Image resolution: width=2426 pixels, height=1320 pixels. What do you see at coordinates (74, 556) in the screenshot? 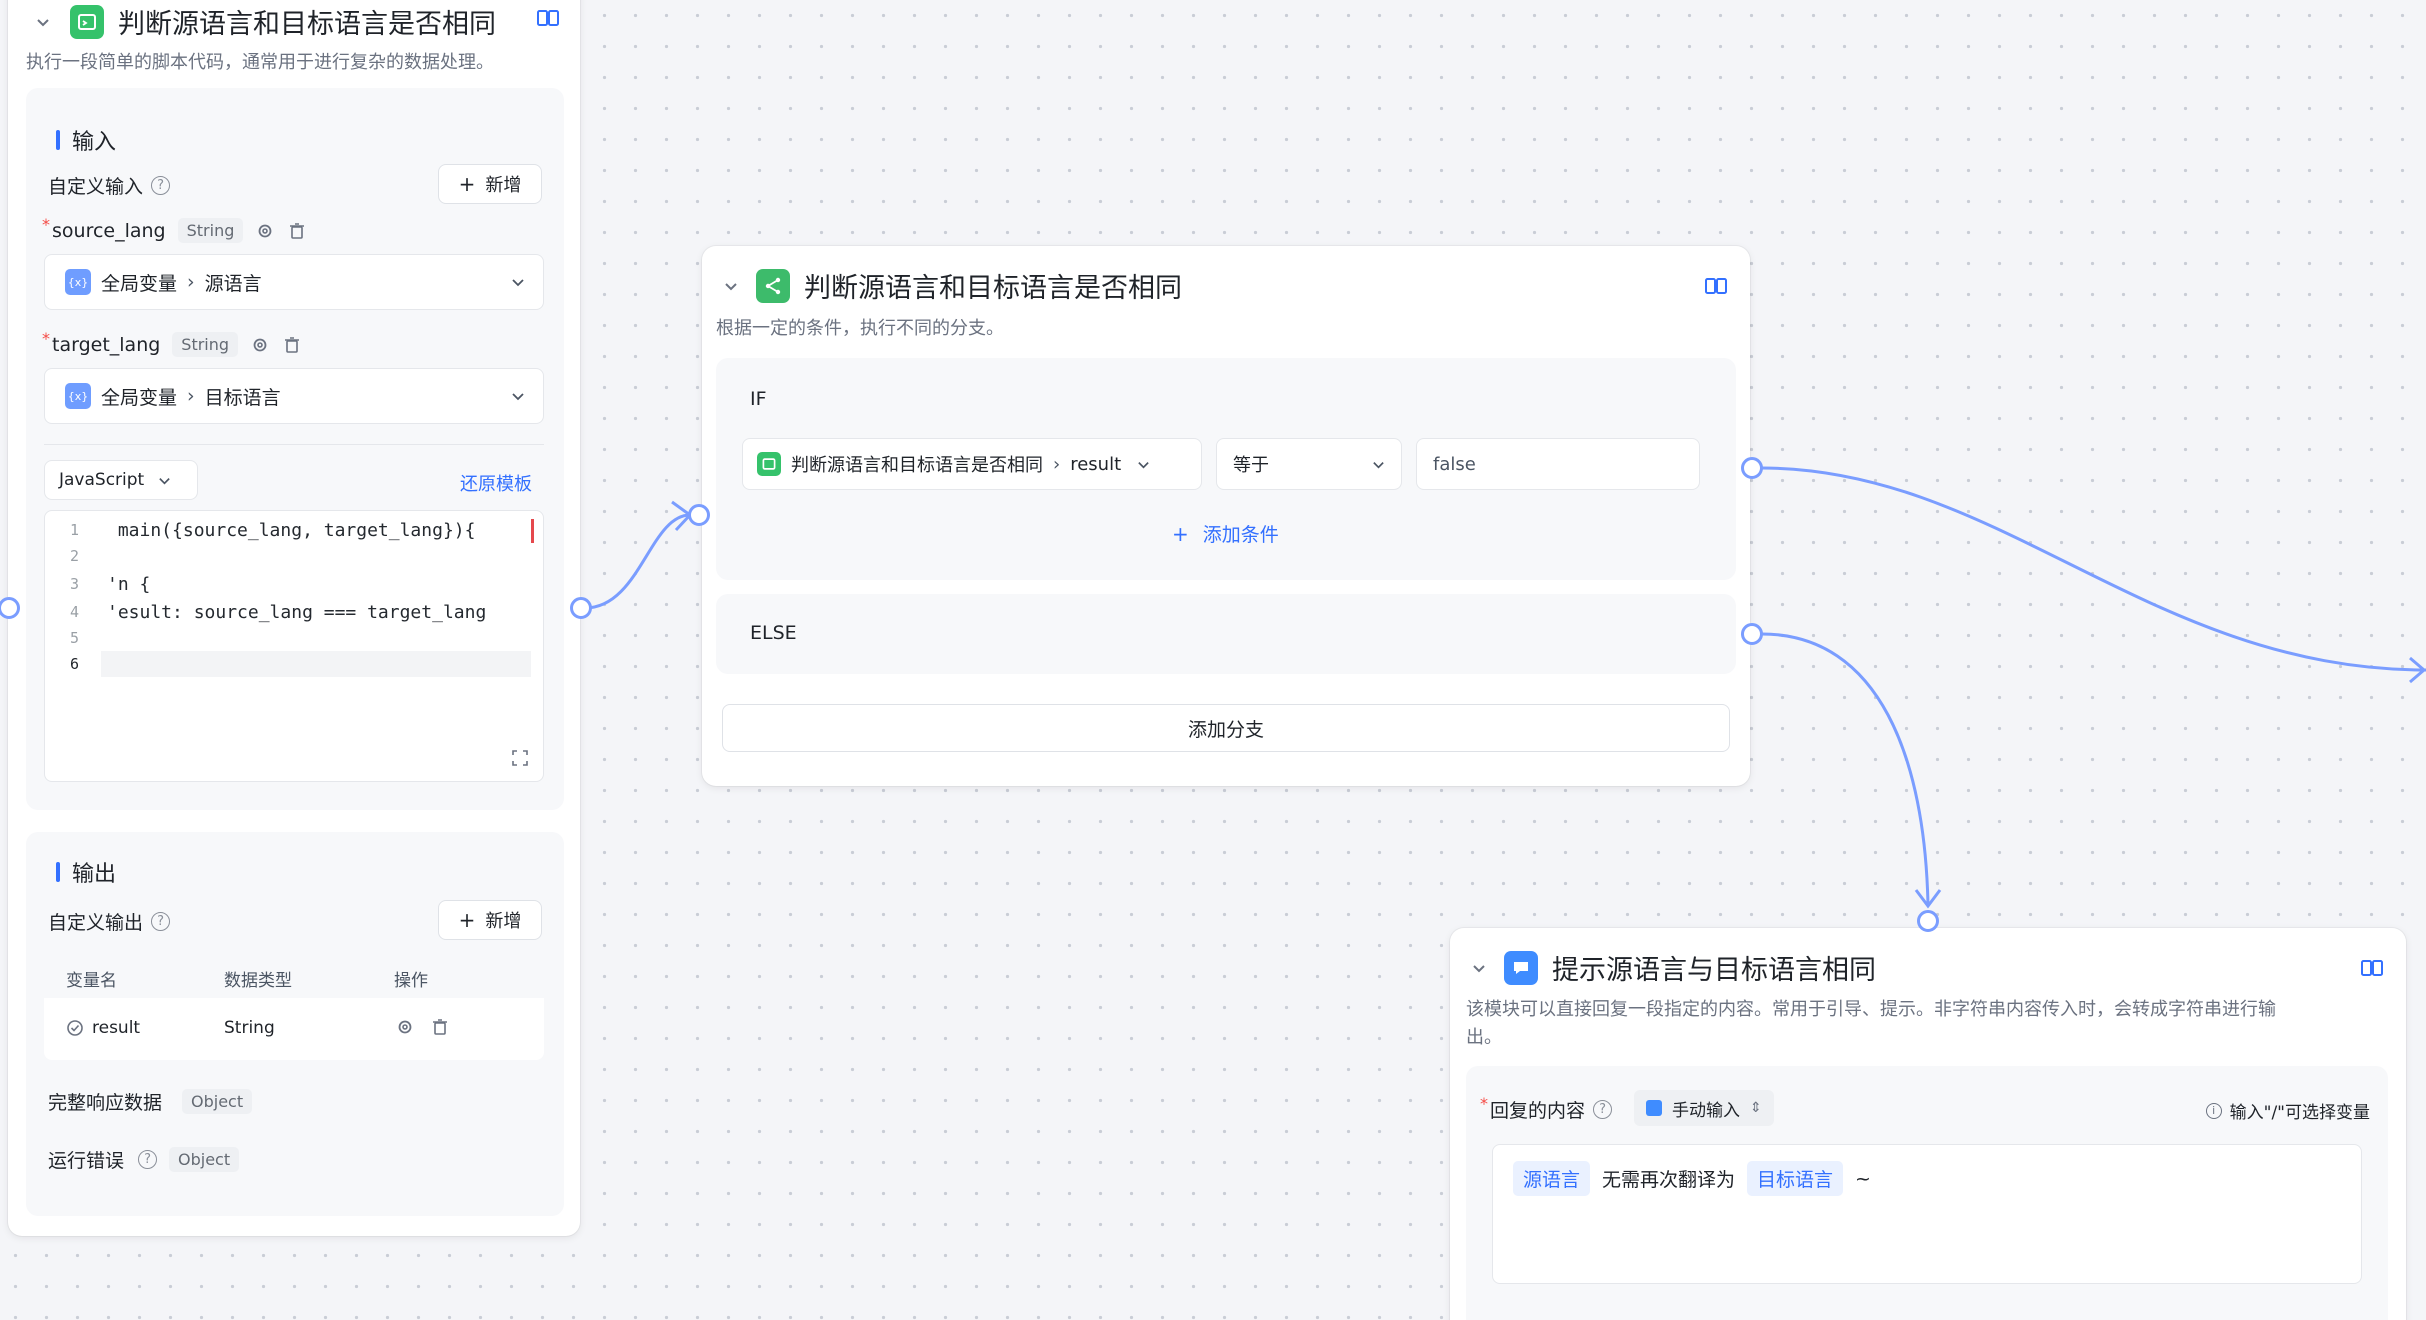
I see `code-line: 2` at bounding box center [74, 556].